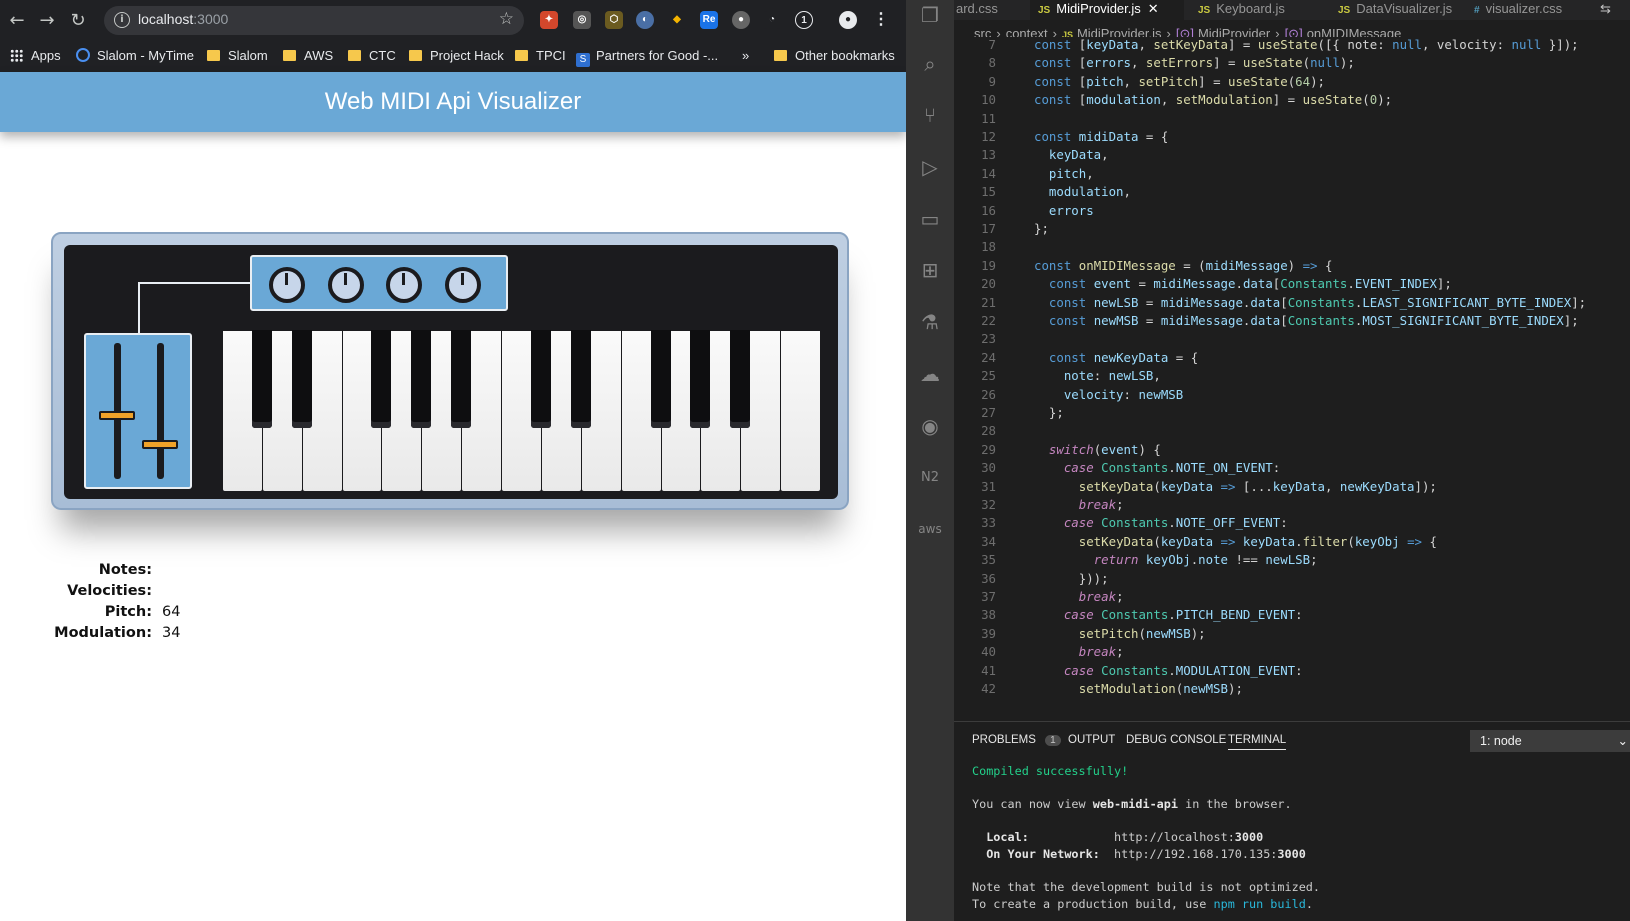  What do you see at coordinates (930, 64) in the screenshot?
I see `search-icon: ⌕` at bounding box center [930, 64].